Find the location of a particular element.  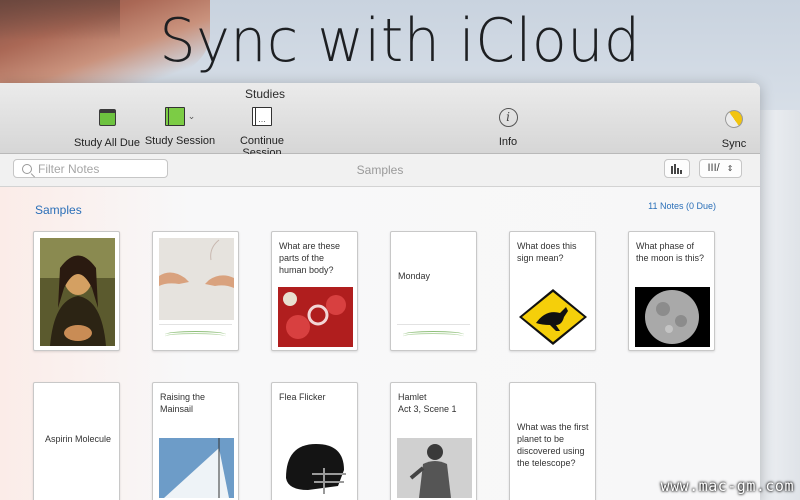

mona-lisa-image is located at coordinates (77, 292).